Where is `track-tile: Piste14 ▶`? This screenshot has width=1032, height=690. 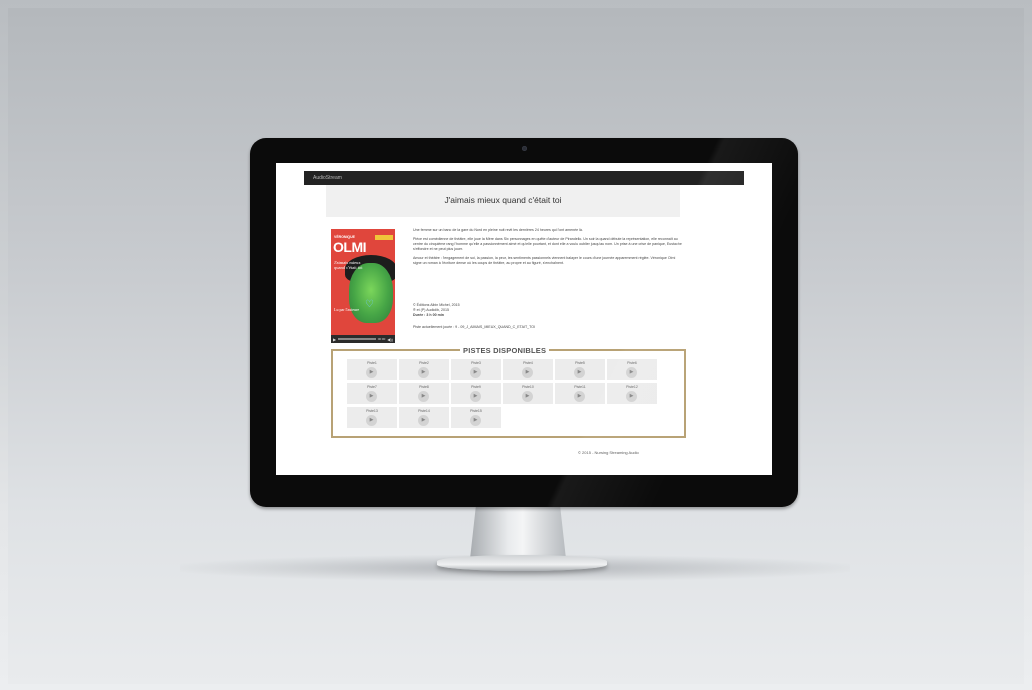
track-tile: Piste14 ▶ is located at coordinates (424, 417).